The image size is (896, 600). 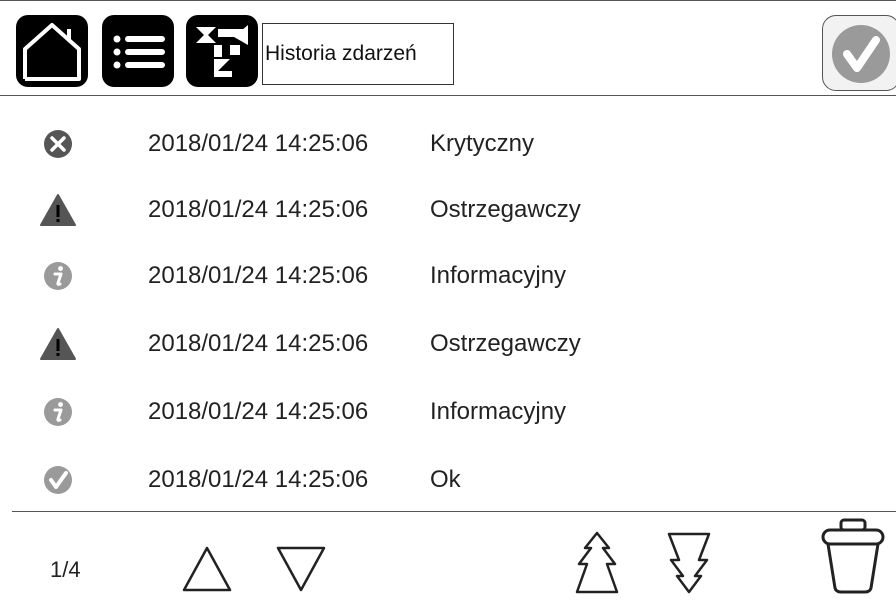 I want to click on status-button, so click(x=859, y=53).